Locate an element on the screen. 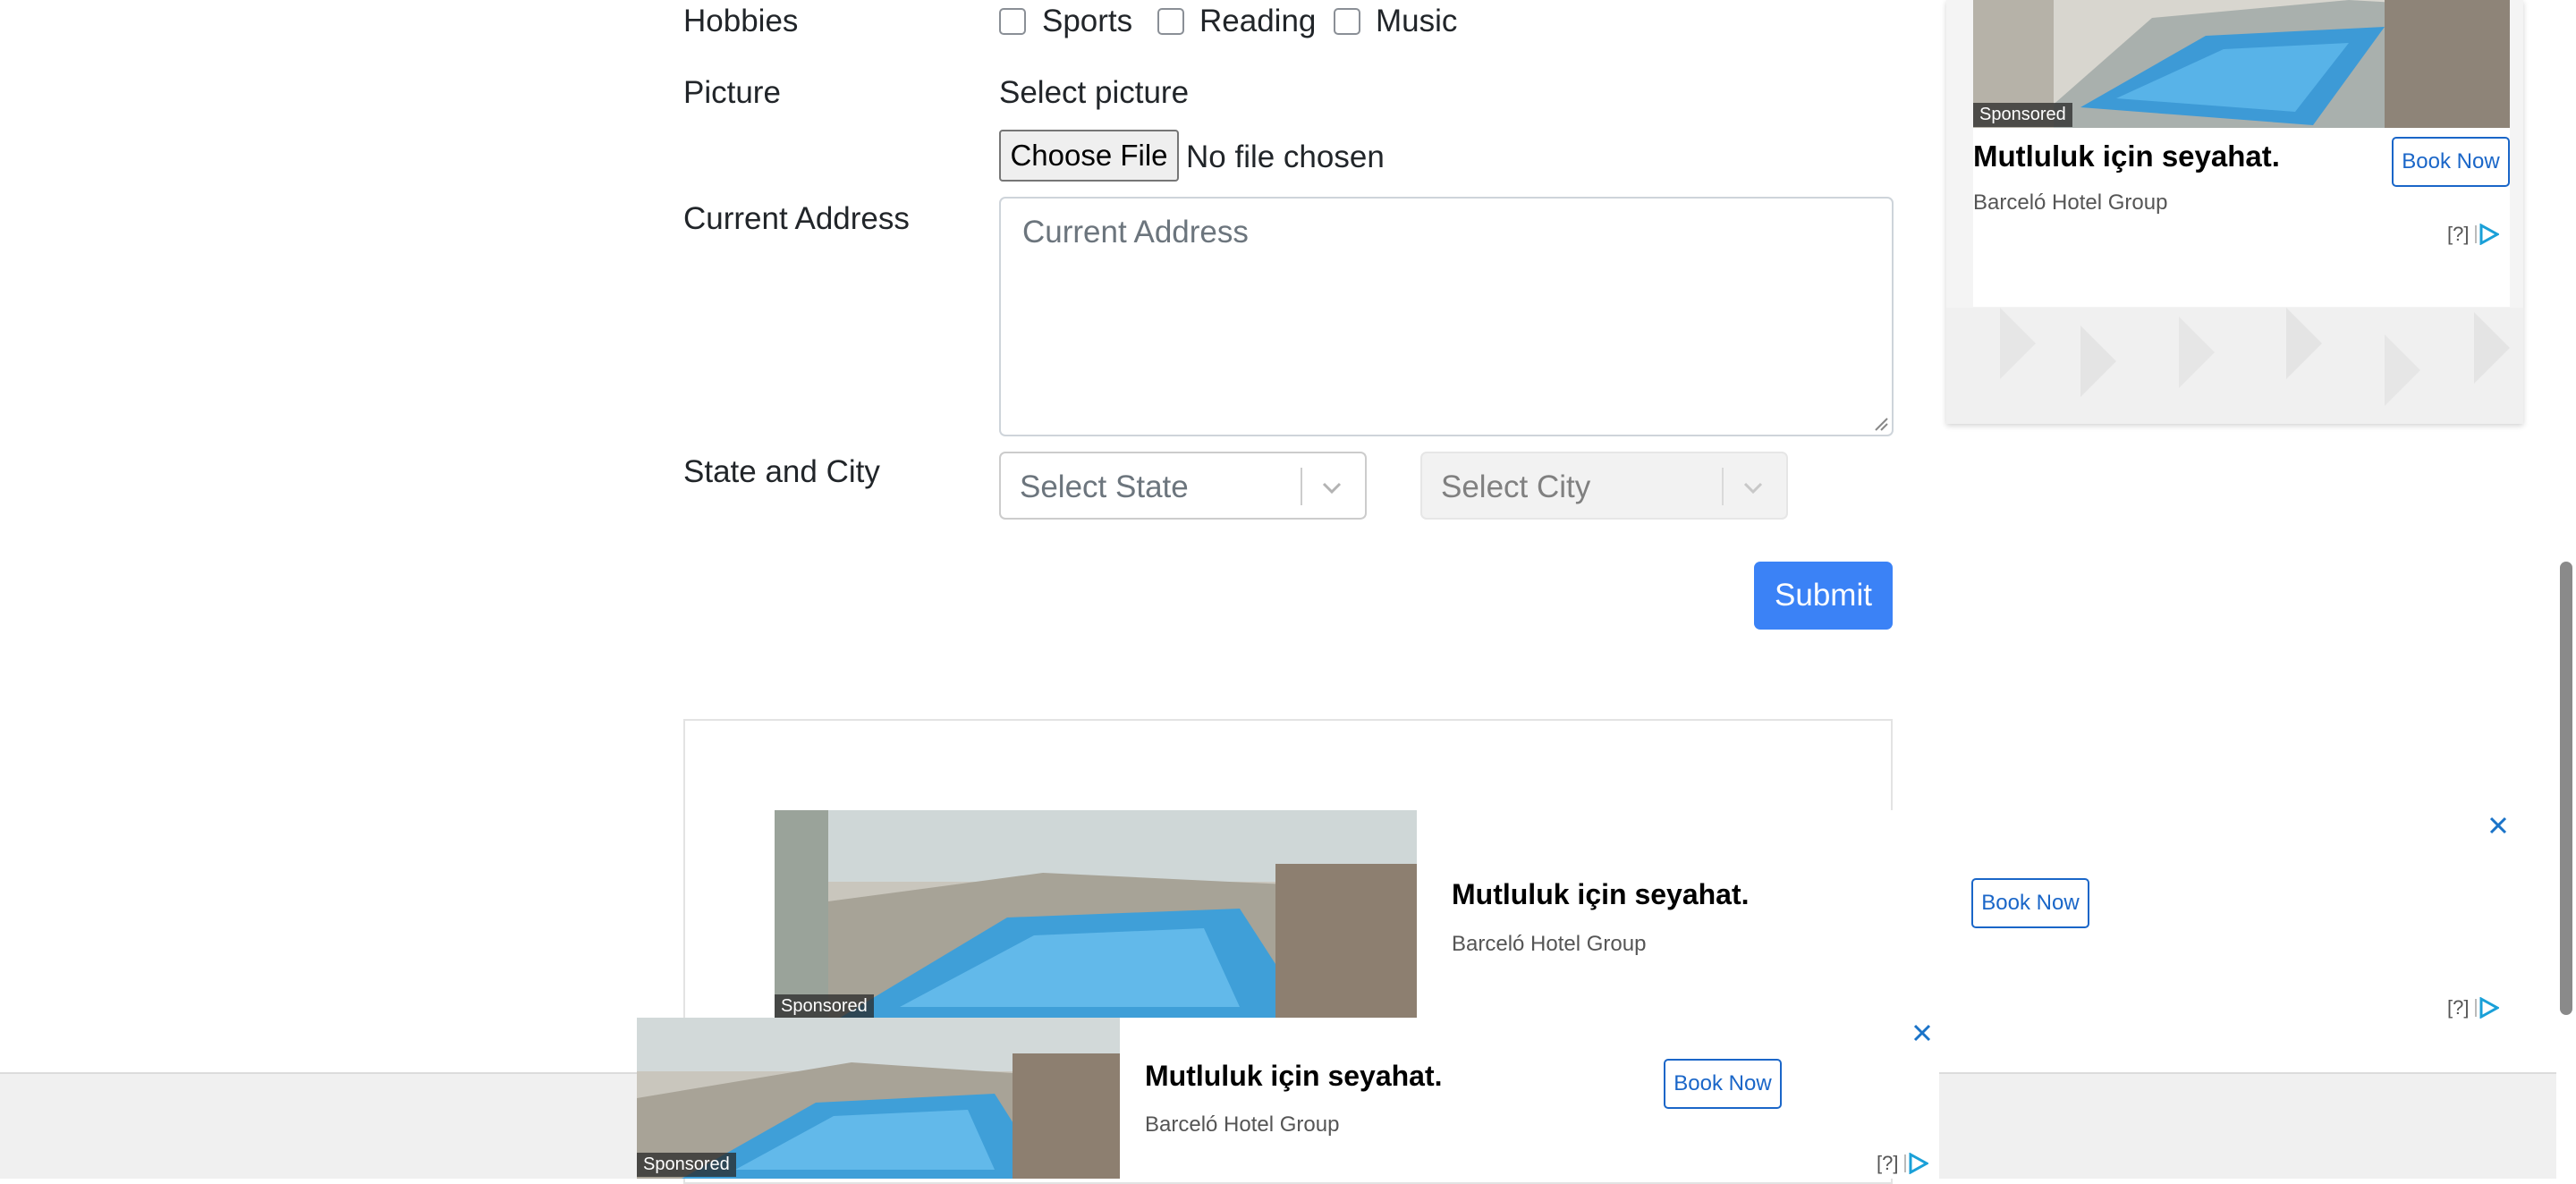 This screenshot has width=2576, height=1184. current-address-textarea: Current Address is located at coordinates (1446, 316).